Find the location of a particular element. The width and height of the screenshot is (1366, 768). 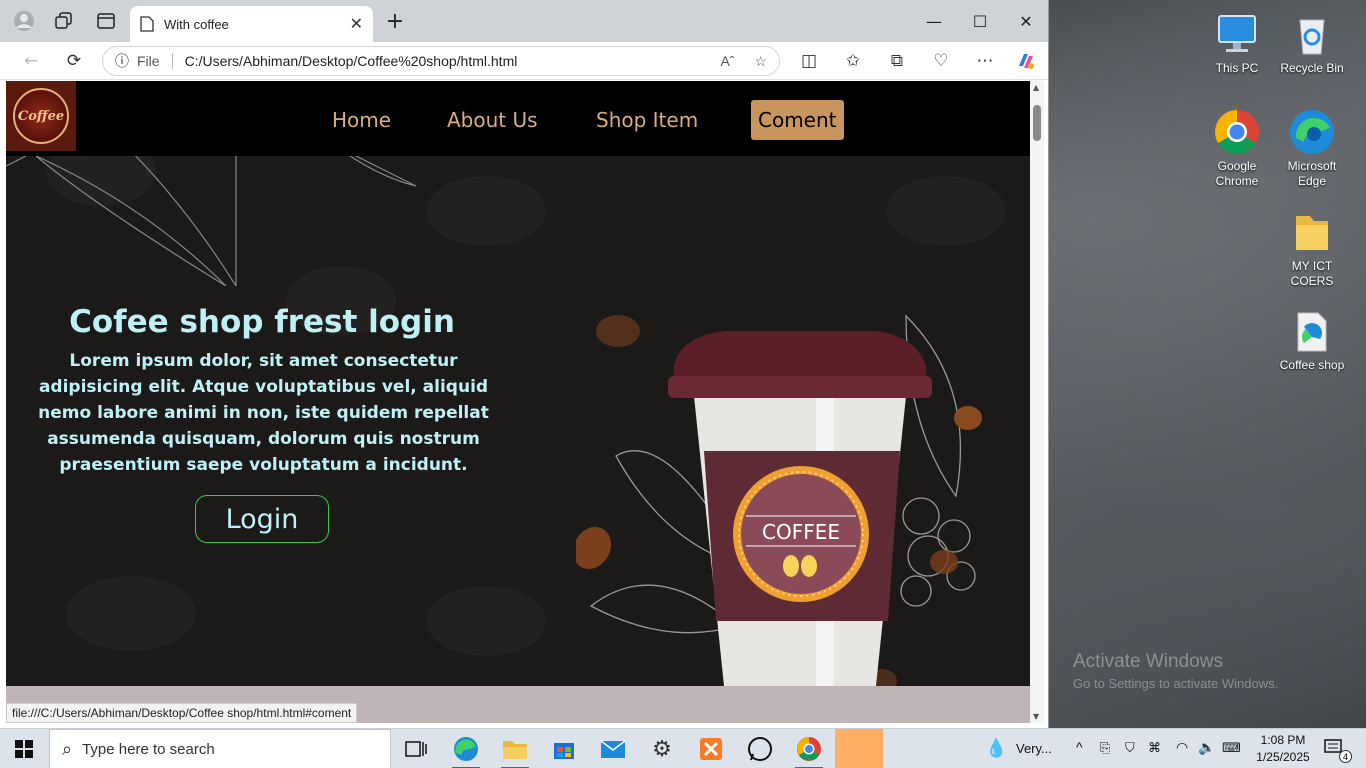

input-indicator-icon: ⌘ is located at coordinates (1154, 748).